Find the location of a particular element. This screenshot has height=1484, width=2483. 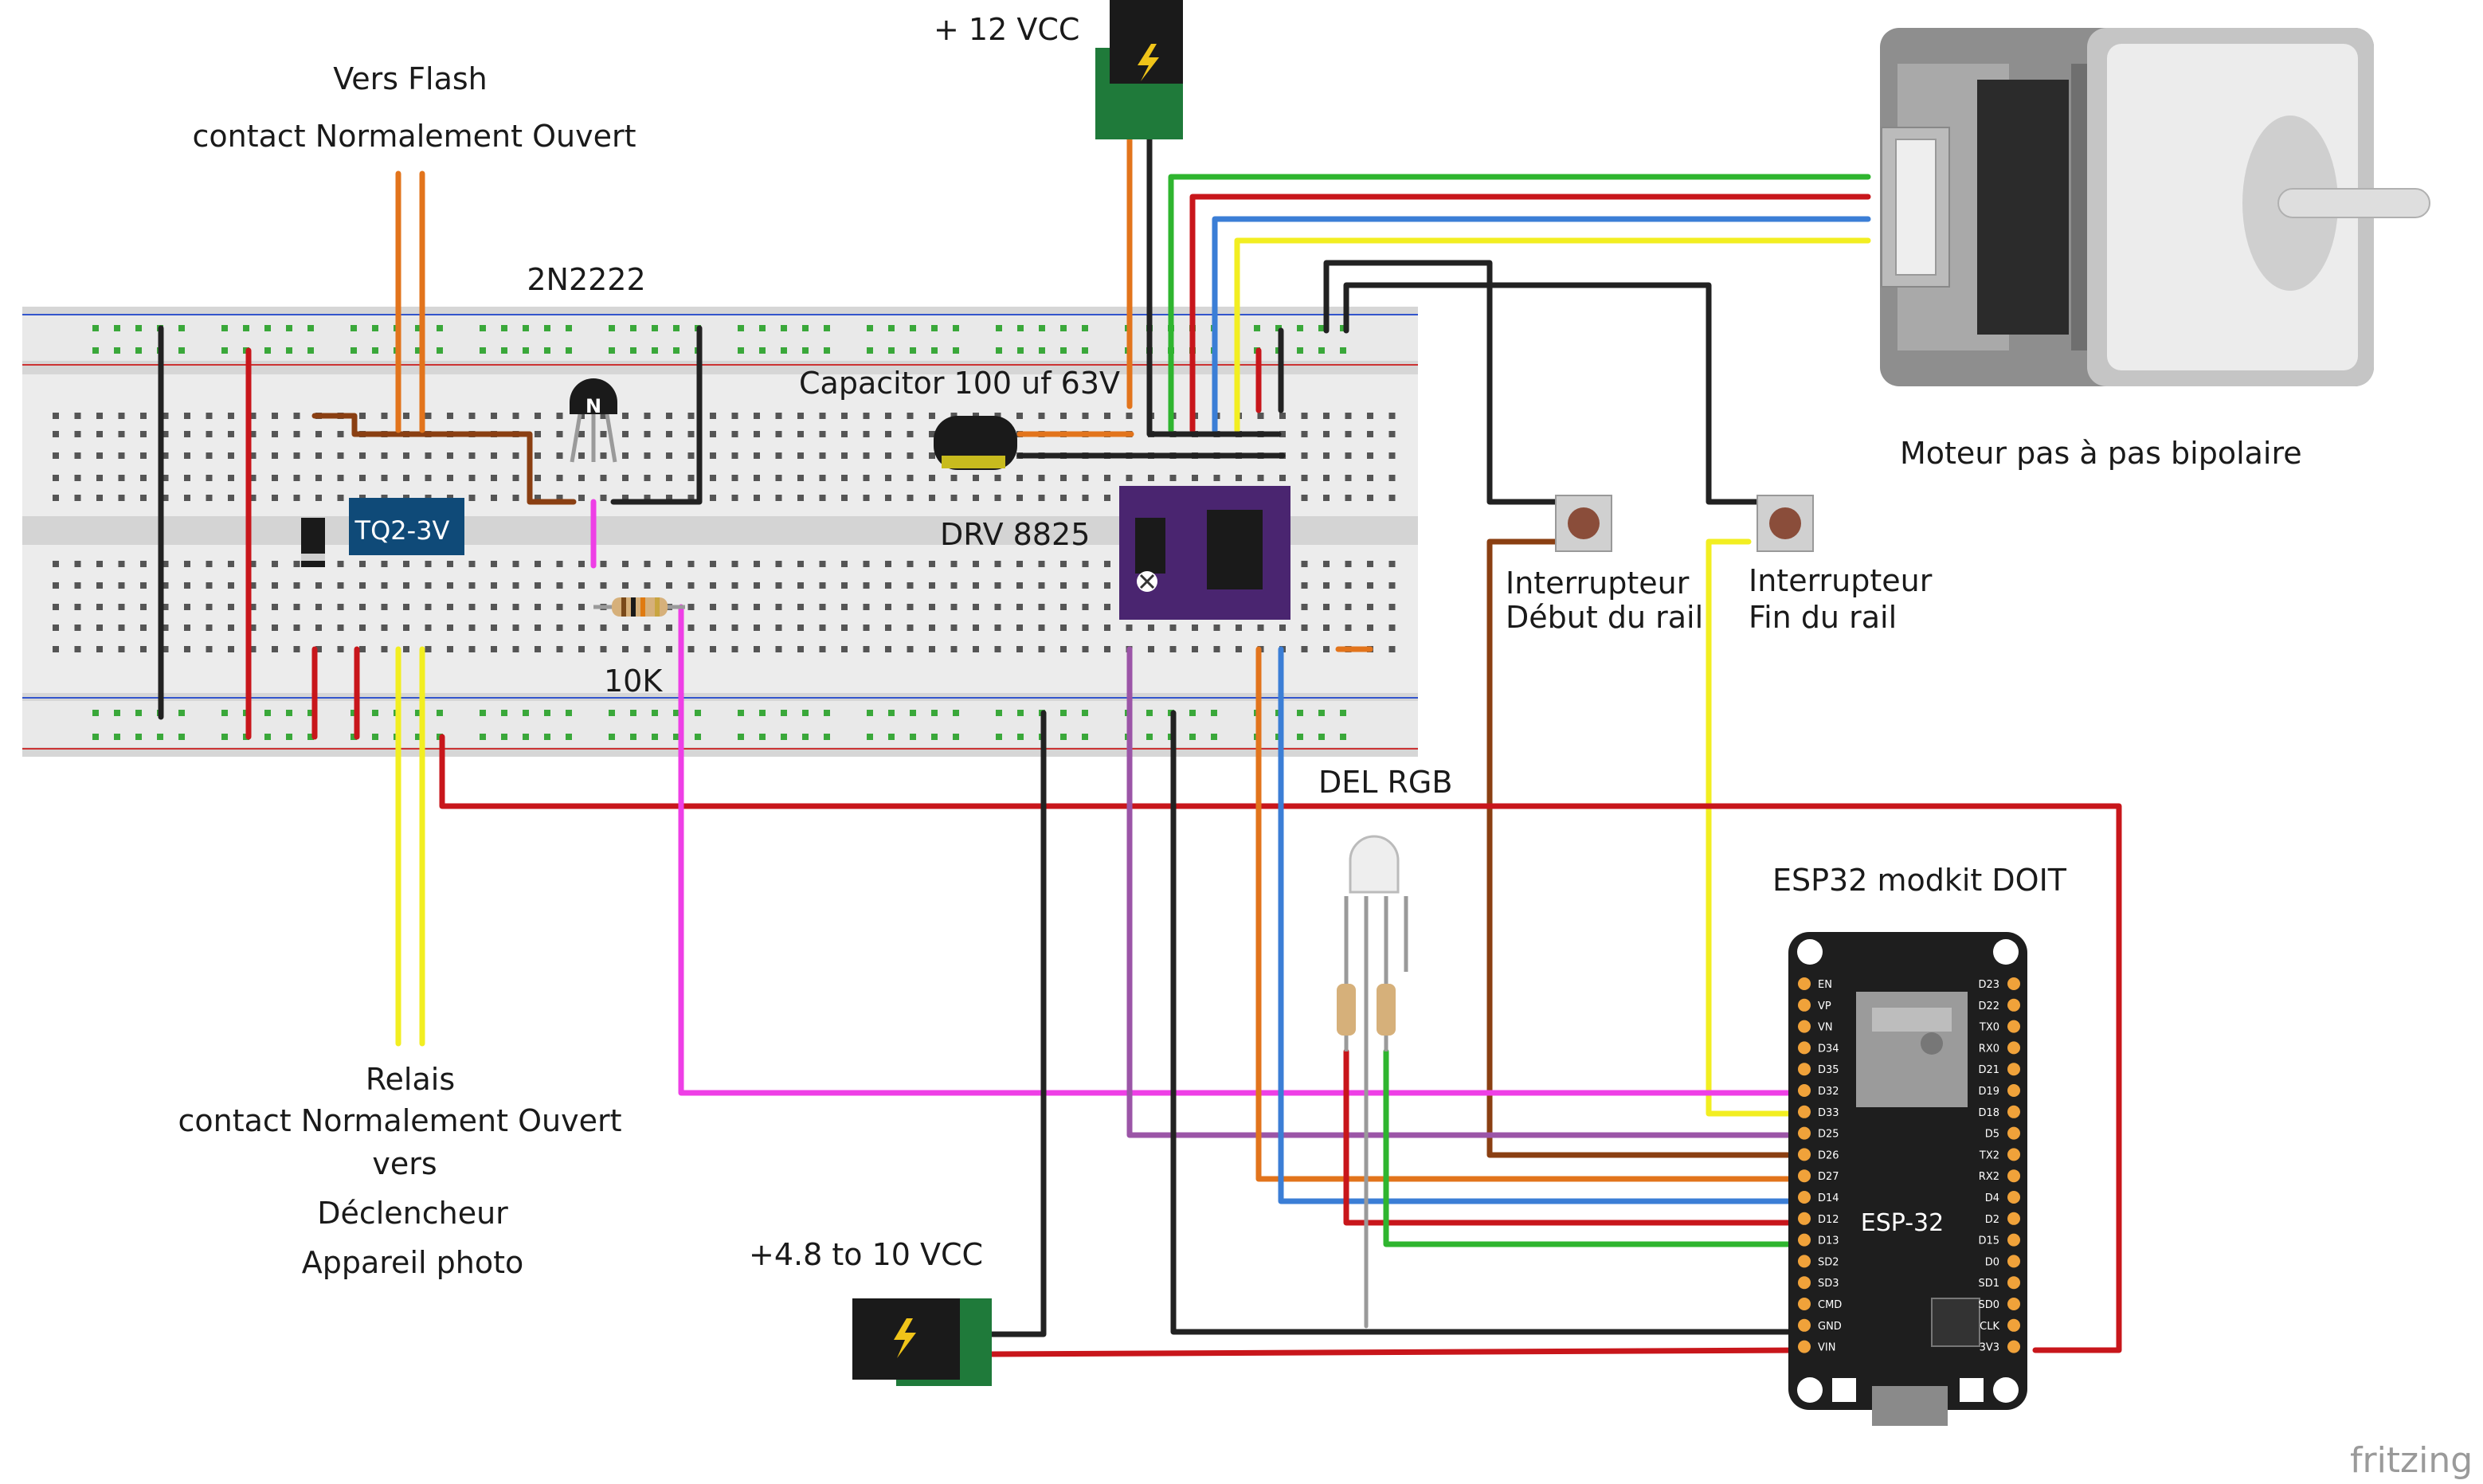

label-esp-title: ESP32 modkit DOIT is located at coordinates (1920, 881).